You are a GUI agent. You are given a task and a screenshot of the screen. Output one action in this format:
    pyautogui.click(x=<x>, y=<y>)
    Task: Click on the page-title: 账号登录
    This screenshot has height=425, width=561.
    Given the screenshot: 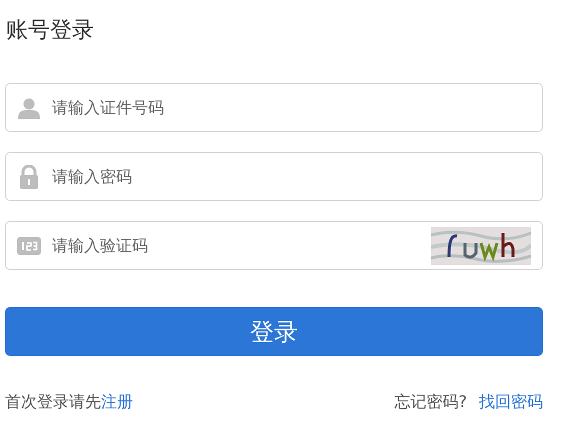 What is the action you would take?
    pyautogui.click(x=49, y=31)
    